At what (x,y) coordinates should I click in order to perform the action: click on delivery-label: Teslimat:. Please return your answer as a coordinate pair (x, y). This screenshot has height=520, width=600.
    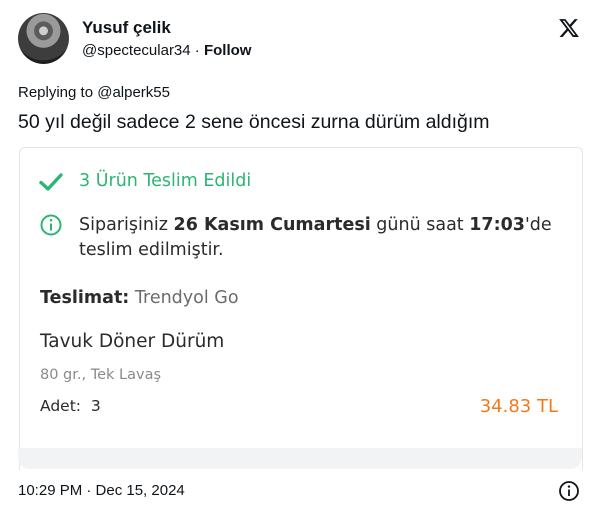
    Looking at the image, I should click on (85, 298).